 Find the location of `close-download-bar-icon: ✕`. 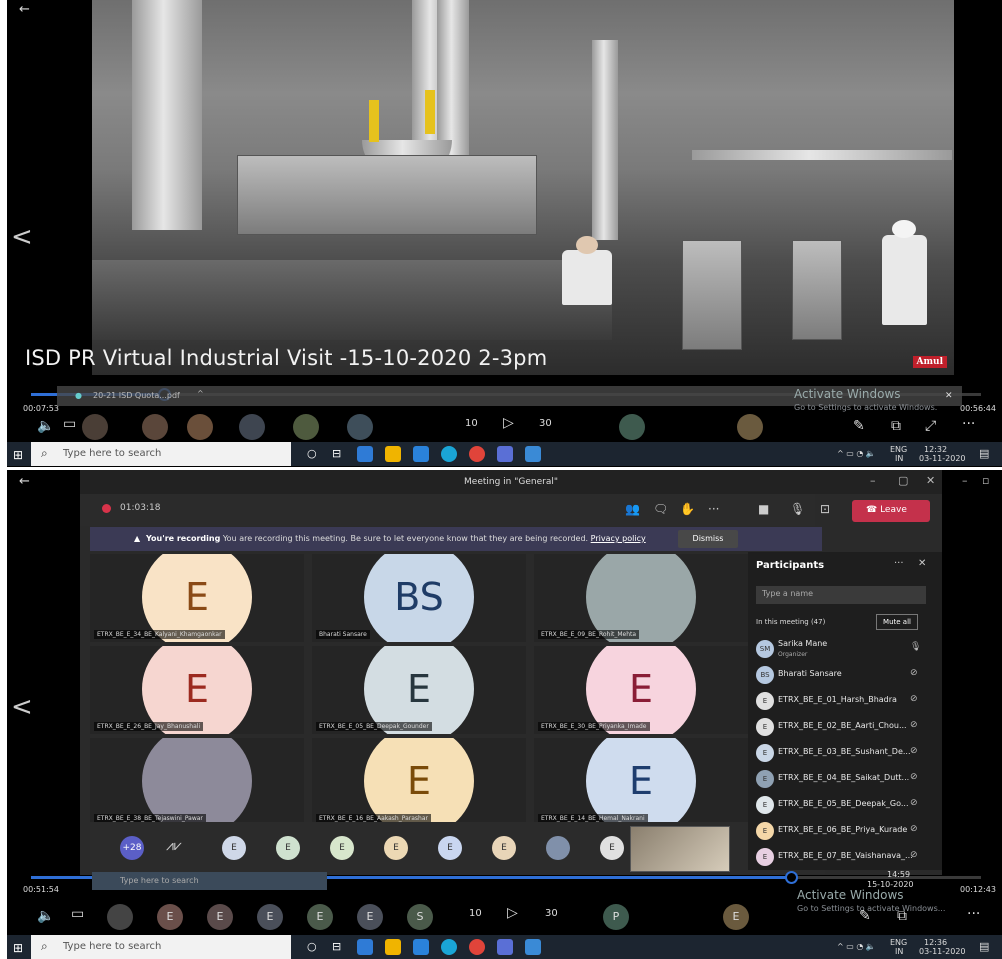

close-download-bar-icon: ✕ is located at coordinates (949, 396).